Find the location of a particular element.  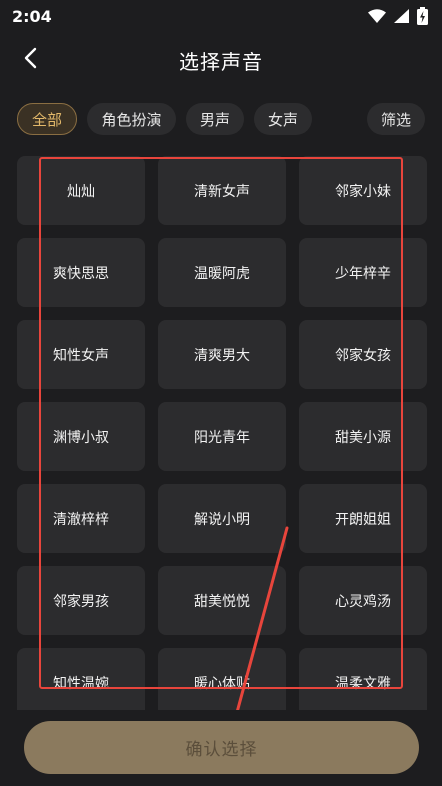

confirm-selection-button: 确认选择 is located at coordinates (221, 747).